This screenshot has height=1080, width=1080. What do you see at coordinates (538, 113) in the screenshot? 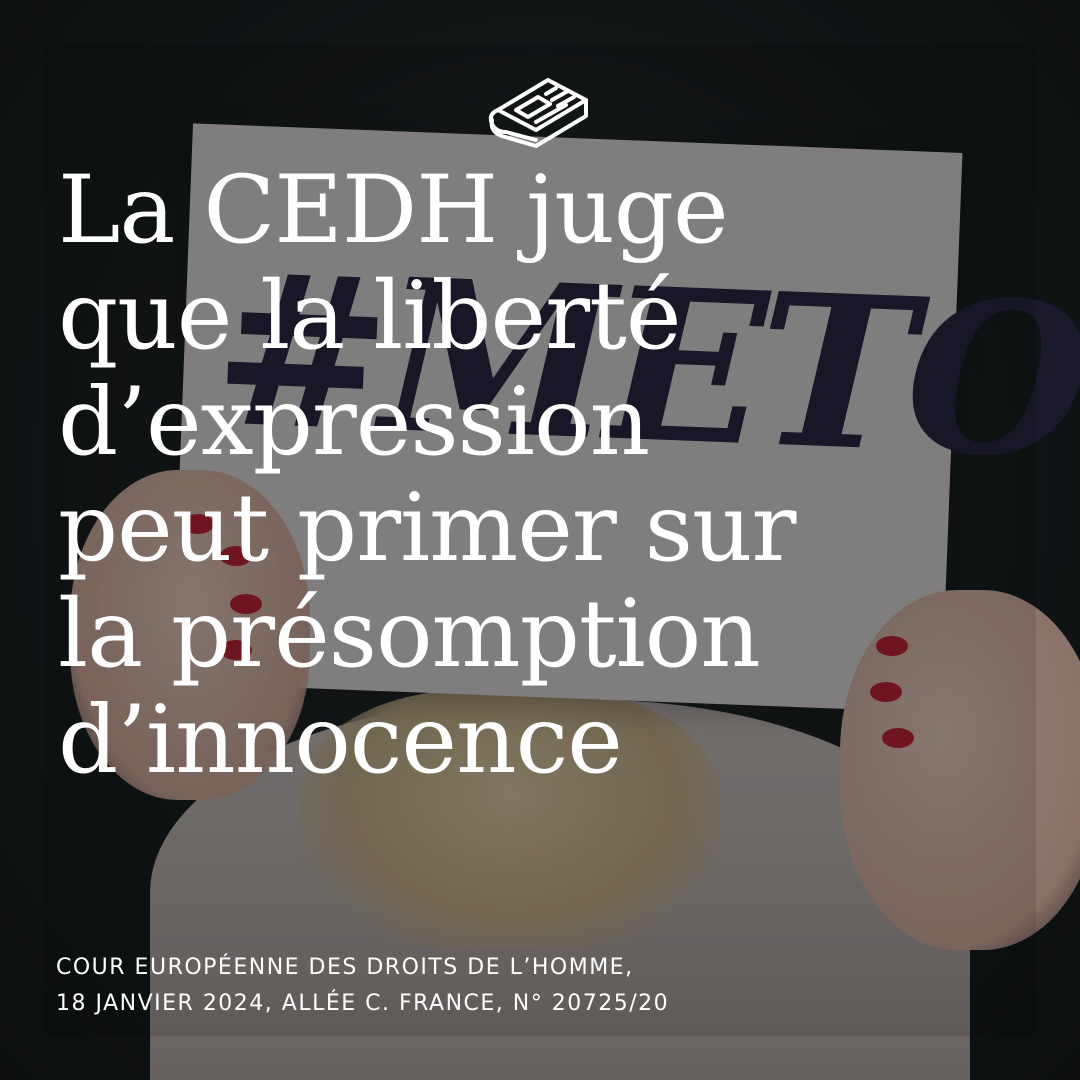
I see `newspaper-icon` at bounding box center [538, 113].